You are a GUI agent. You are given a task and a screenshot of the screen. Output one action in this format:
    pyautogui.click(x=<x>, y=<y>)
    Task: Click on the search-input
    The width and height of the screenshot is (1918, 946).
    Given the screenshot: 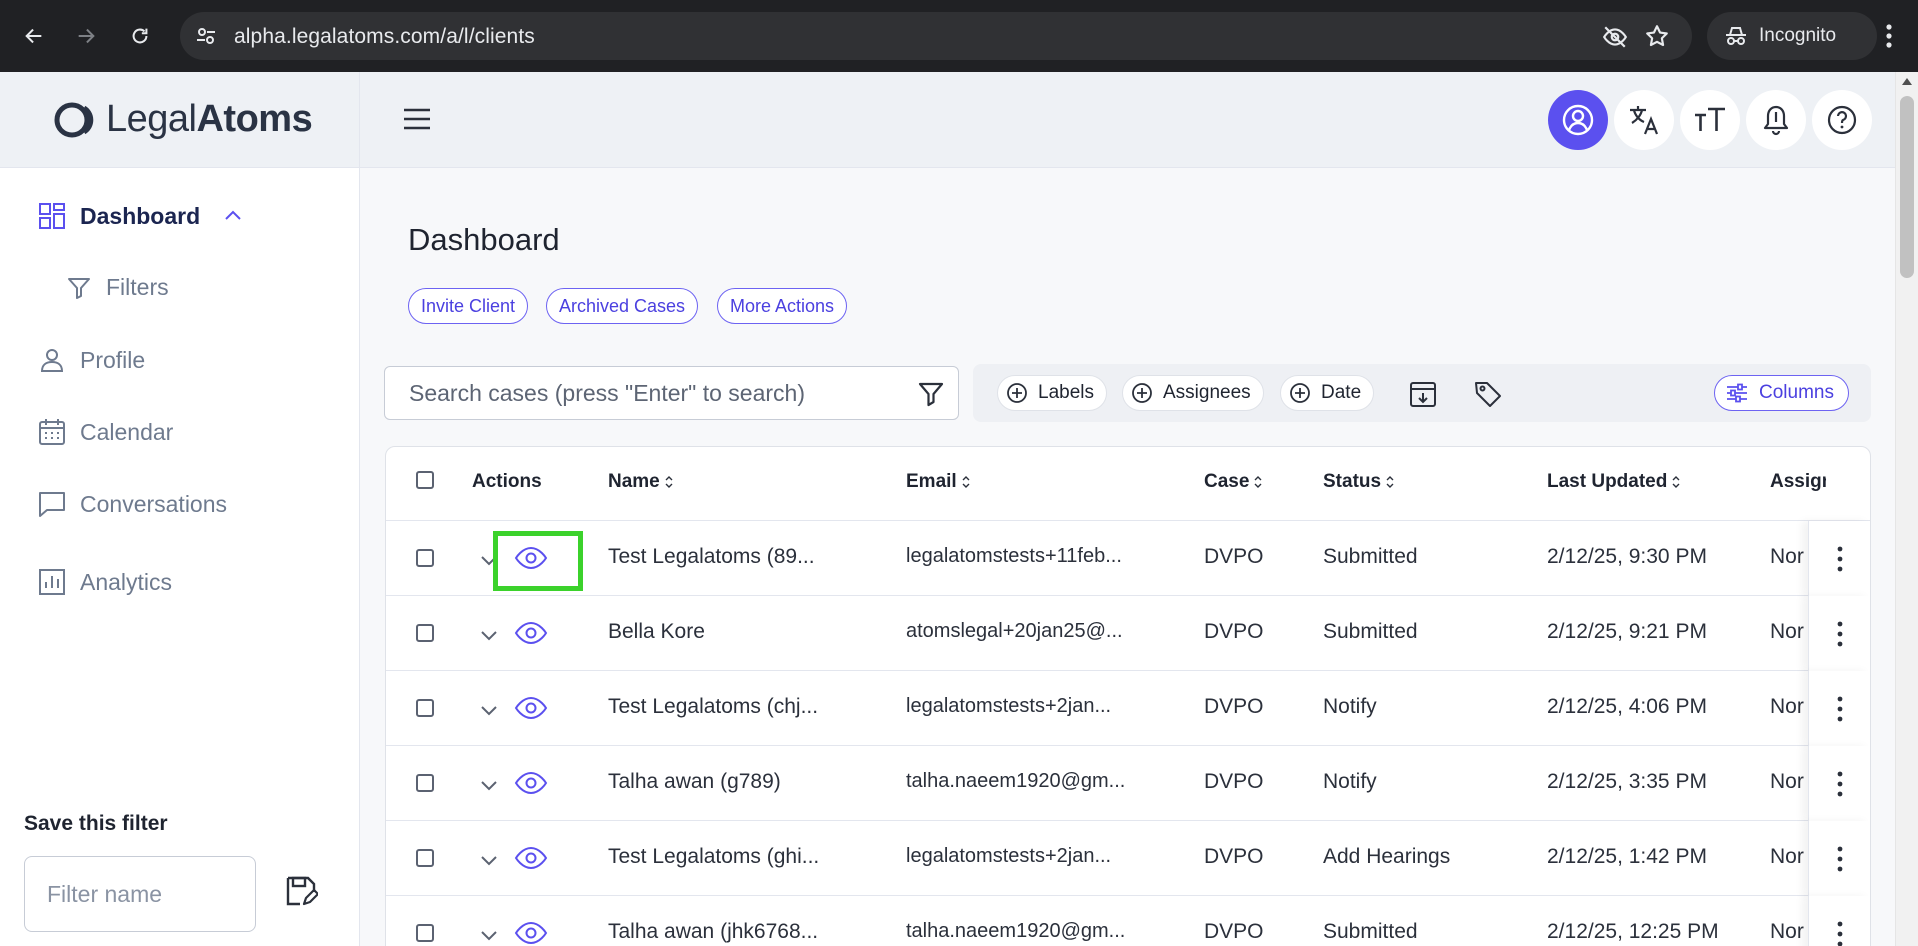 What is the action you would take?
    pyautogui.click(x=645, y=393)
    